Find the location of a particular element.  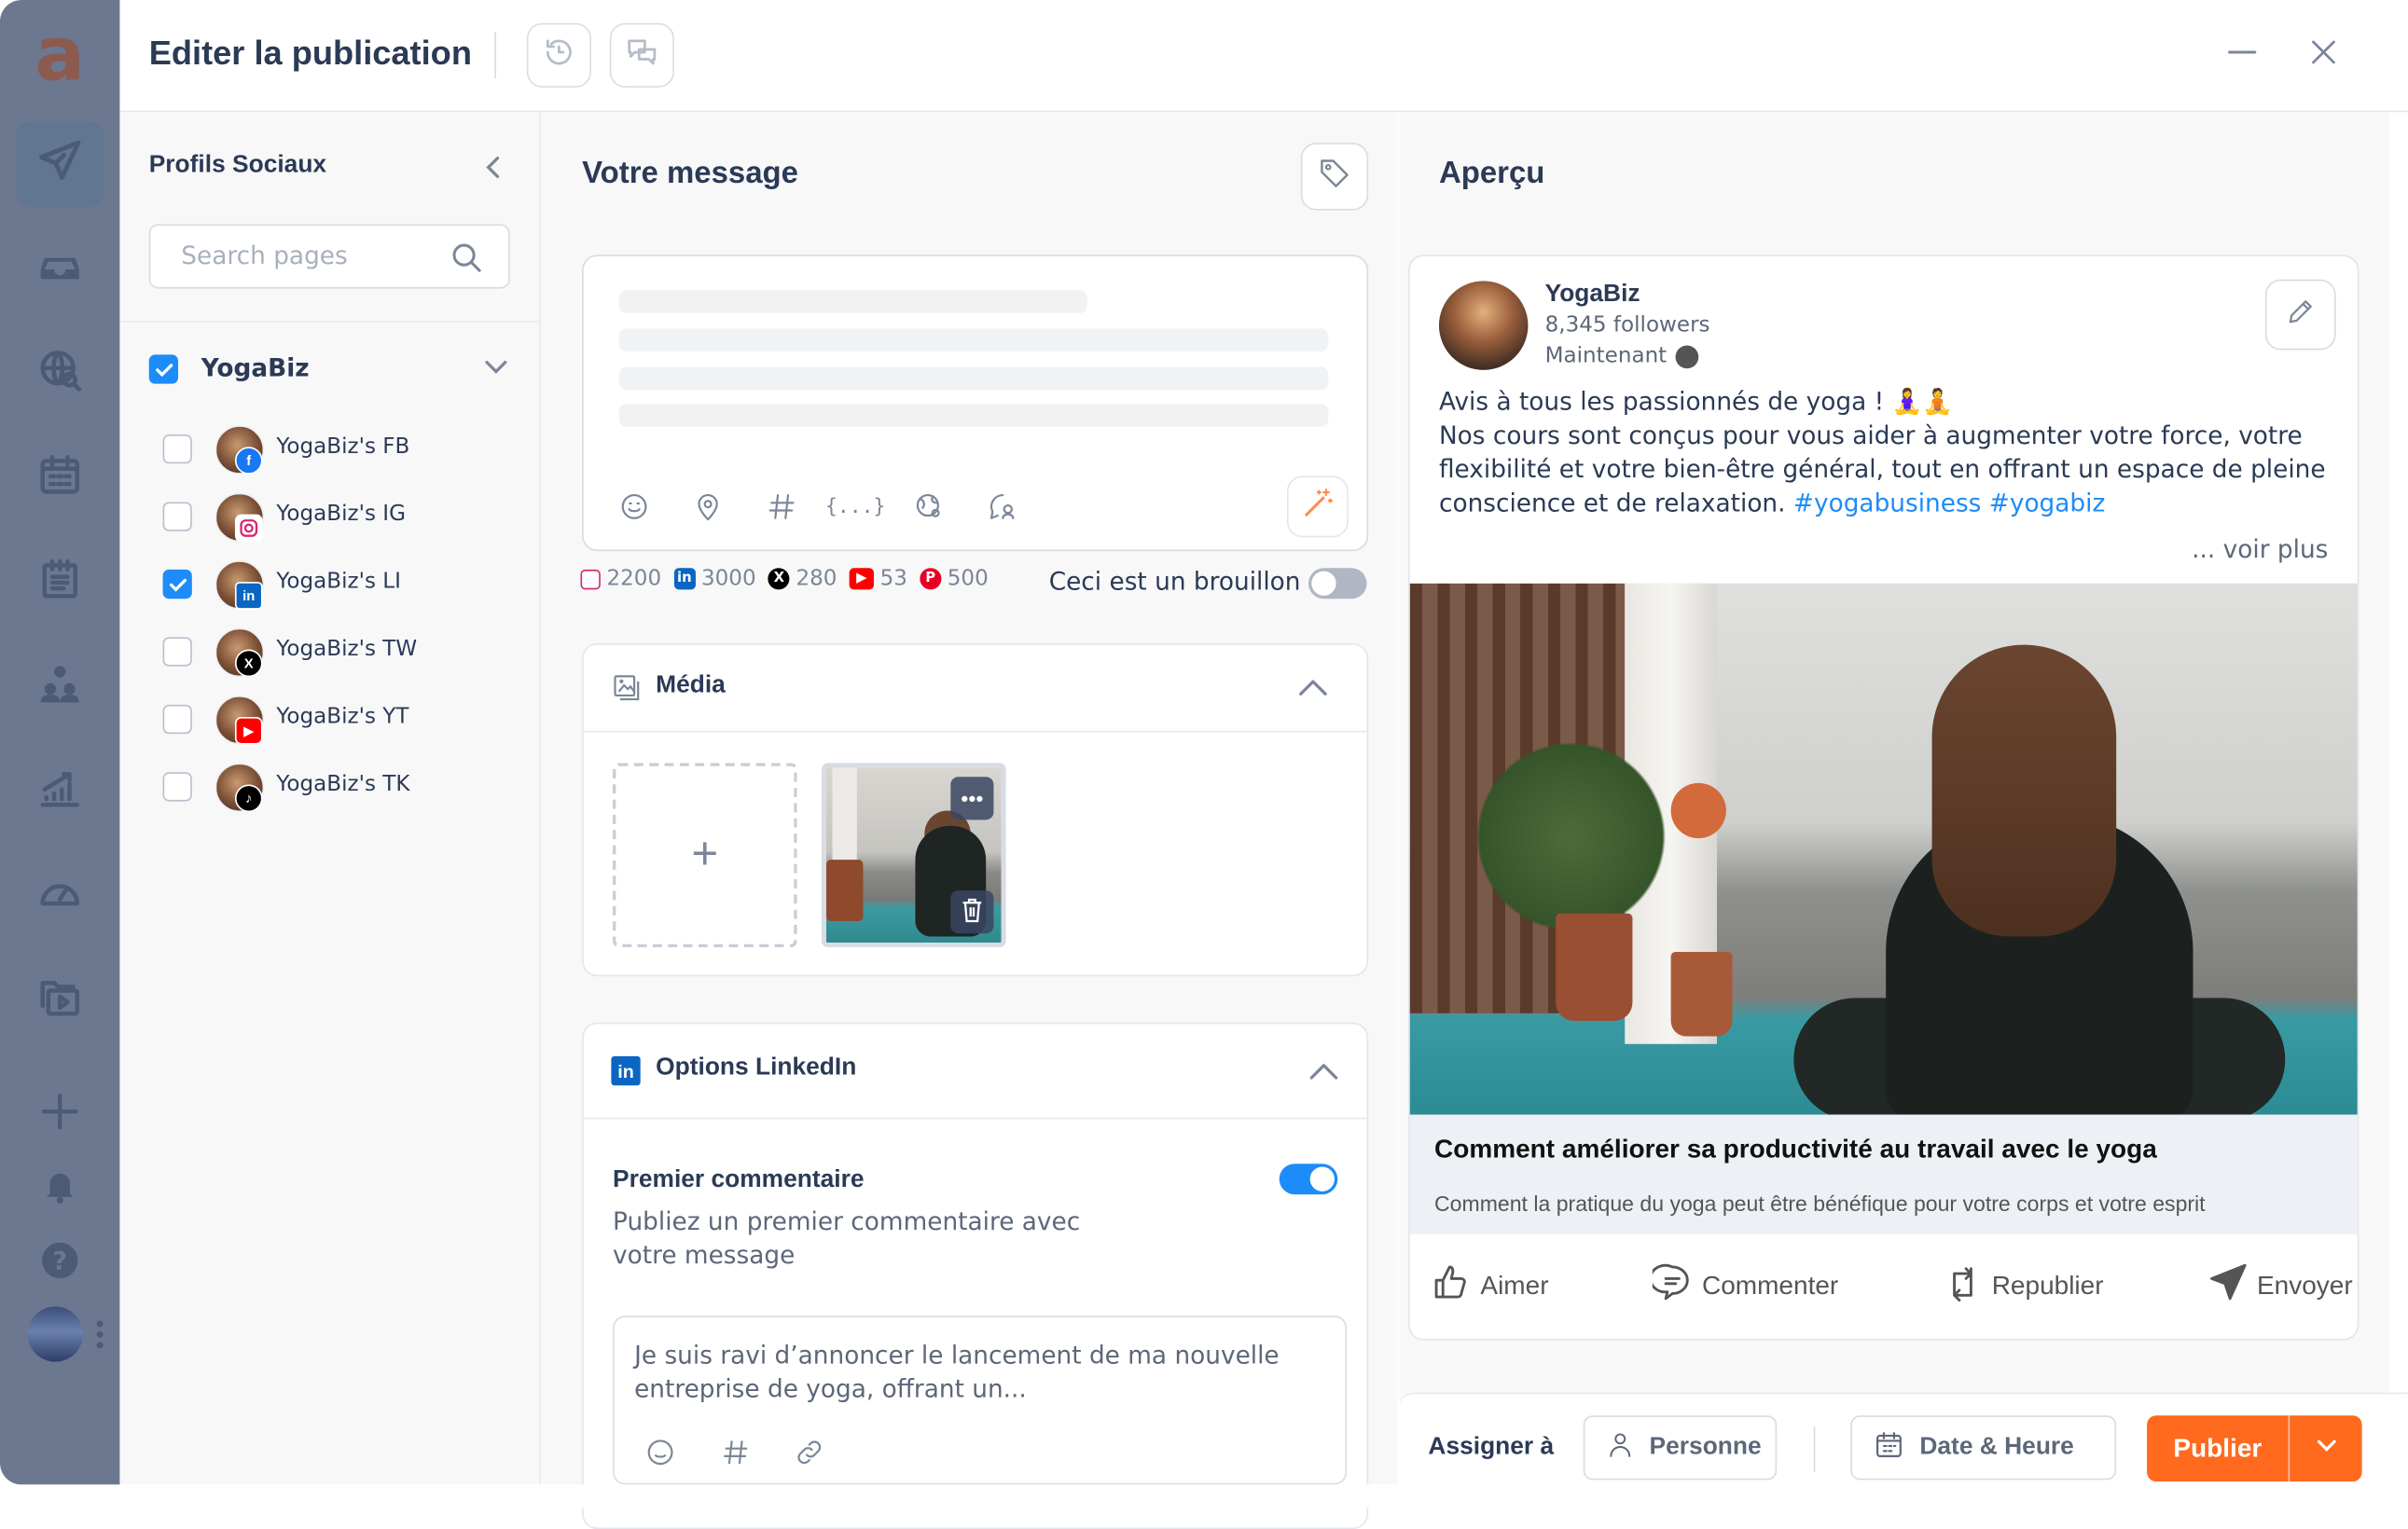

delete-media-button is located at coordinates (972, 912).